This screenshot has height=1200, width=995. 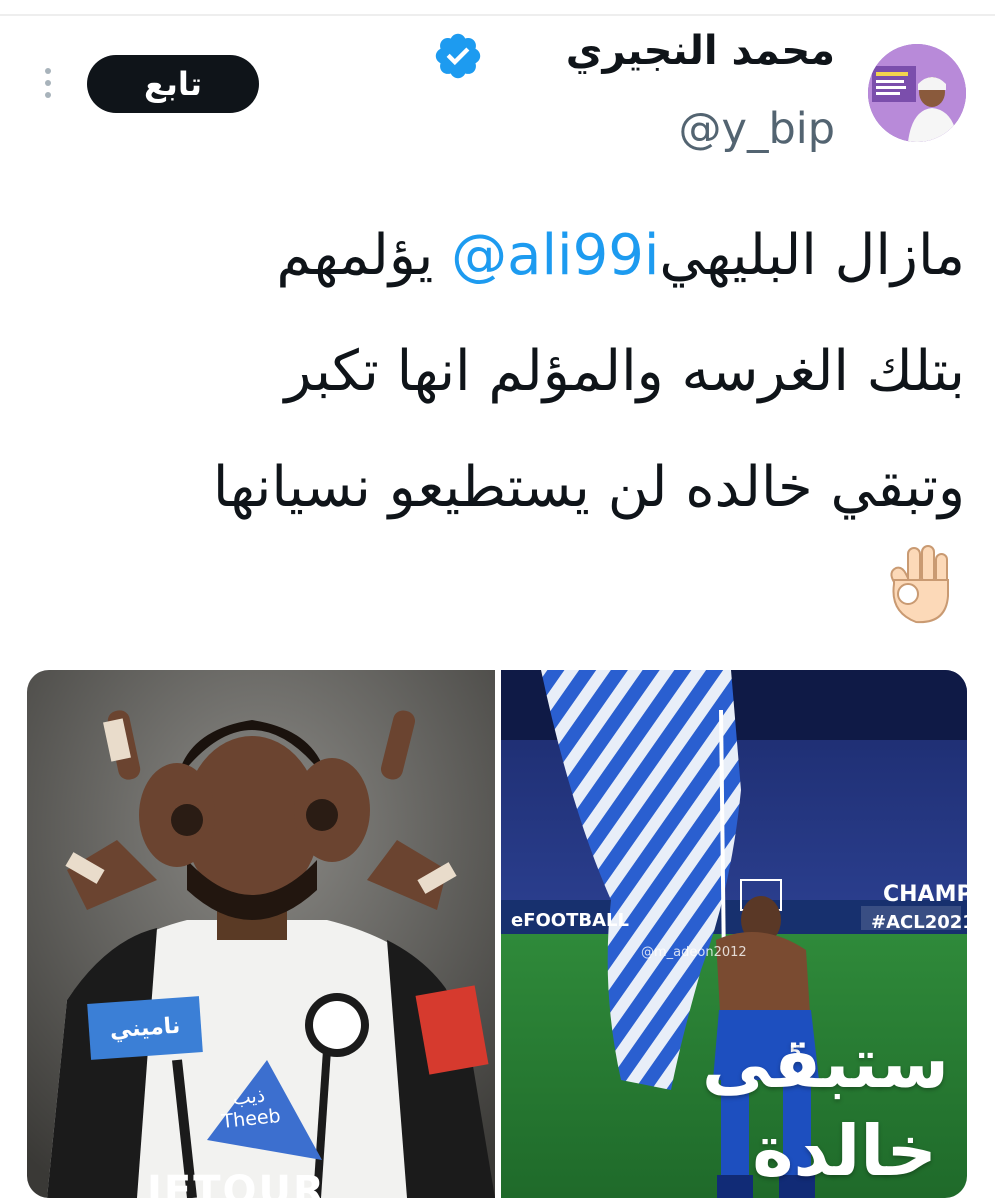 I want to click on avatar-image, so click(x=917, y=93).